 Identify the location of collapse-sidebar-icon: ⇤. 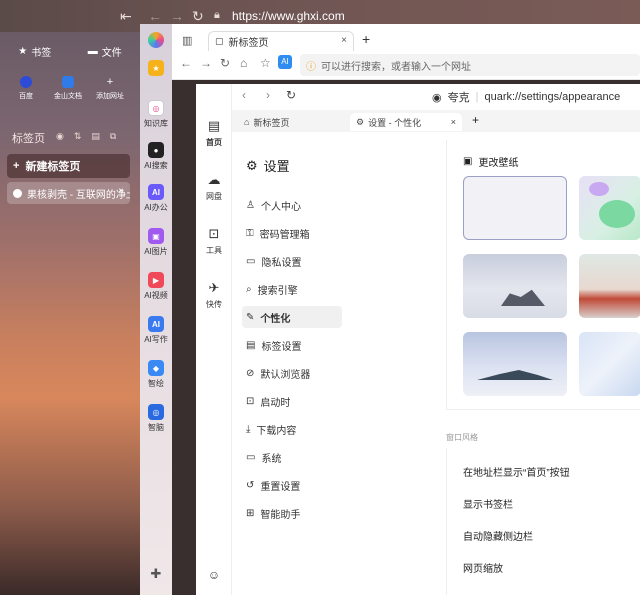
(126, 16).